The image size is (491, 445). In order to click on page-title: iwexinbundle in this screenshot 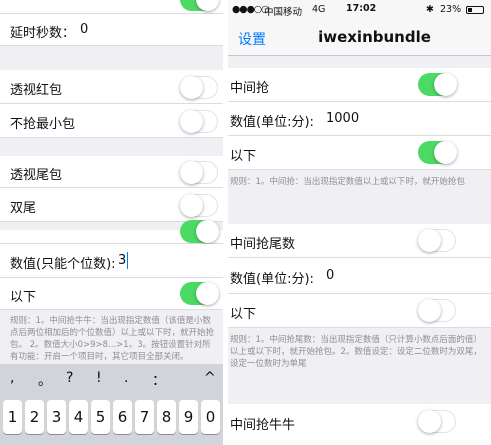, I will do `click(374, 37)`.